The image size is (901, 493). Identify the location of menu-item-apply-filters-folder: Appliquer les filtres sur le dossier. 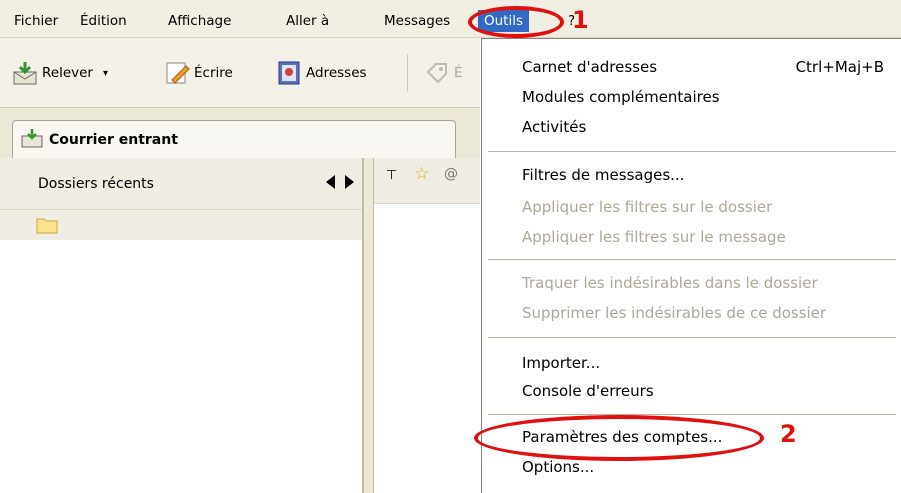
(647, 207).